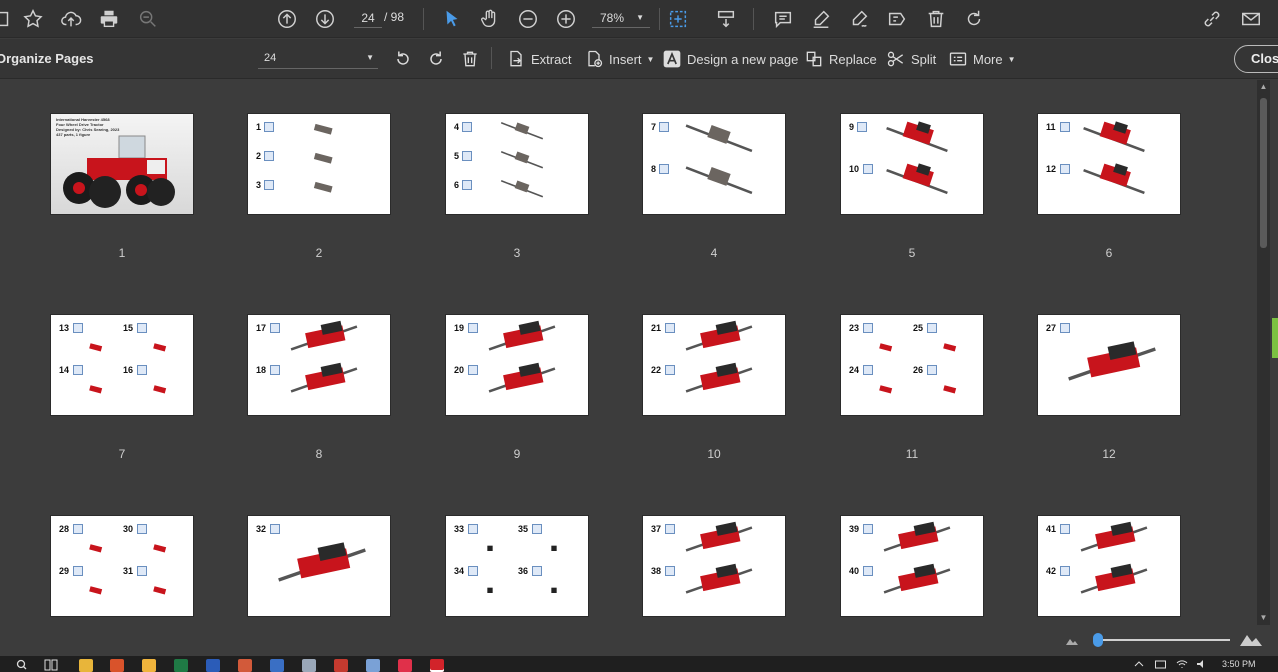  What do you see at coordinates (528, 19) in the screenshot?
I see `zoom-out-icon` at bounding box center [528, 19].